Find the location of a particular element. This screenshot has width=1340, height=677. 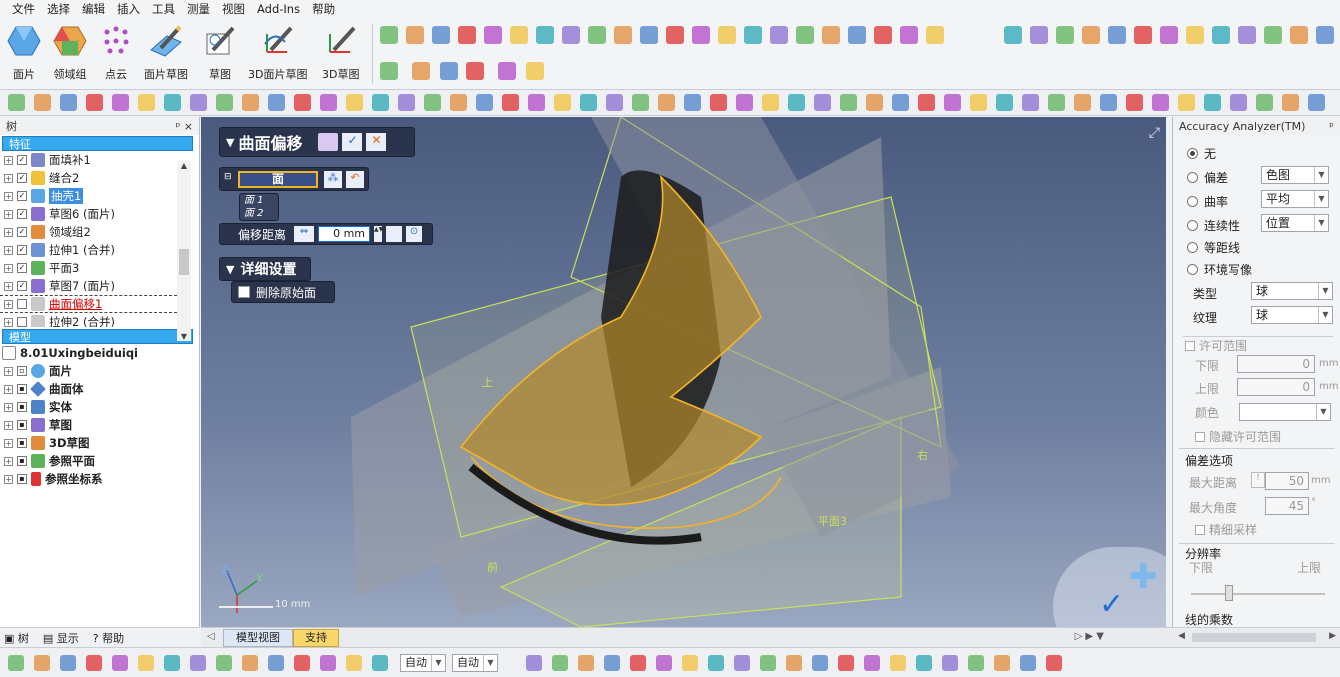

selected-face-item: 面 1 is located at coordinates (261, 200).